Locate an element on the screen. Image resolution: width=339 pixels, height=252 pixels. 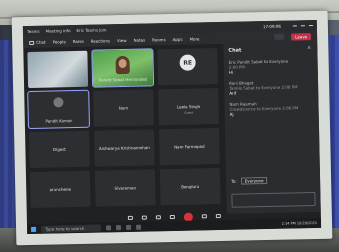
chat-title: Chat is located at coordinates (235, 50).